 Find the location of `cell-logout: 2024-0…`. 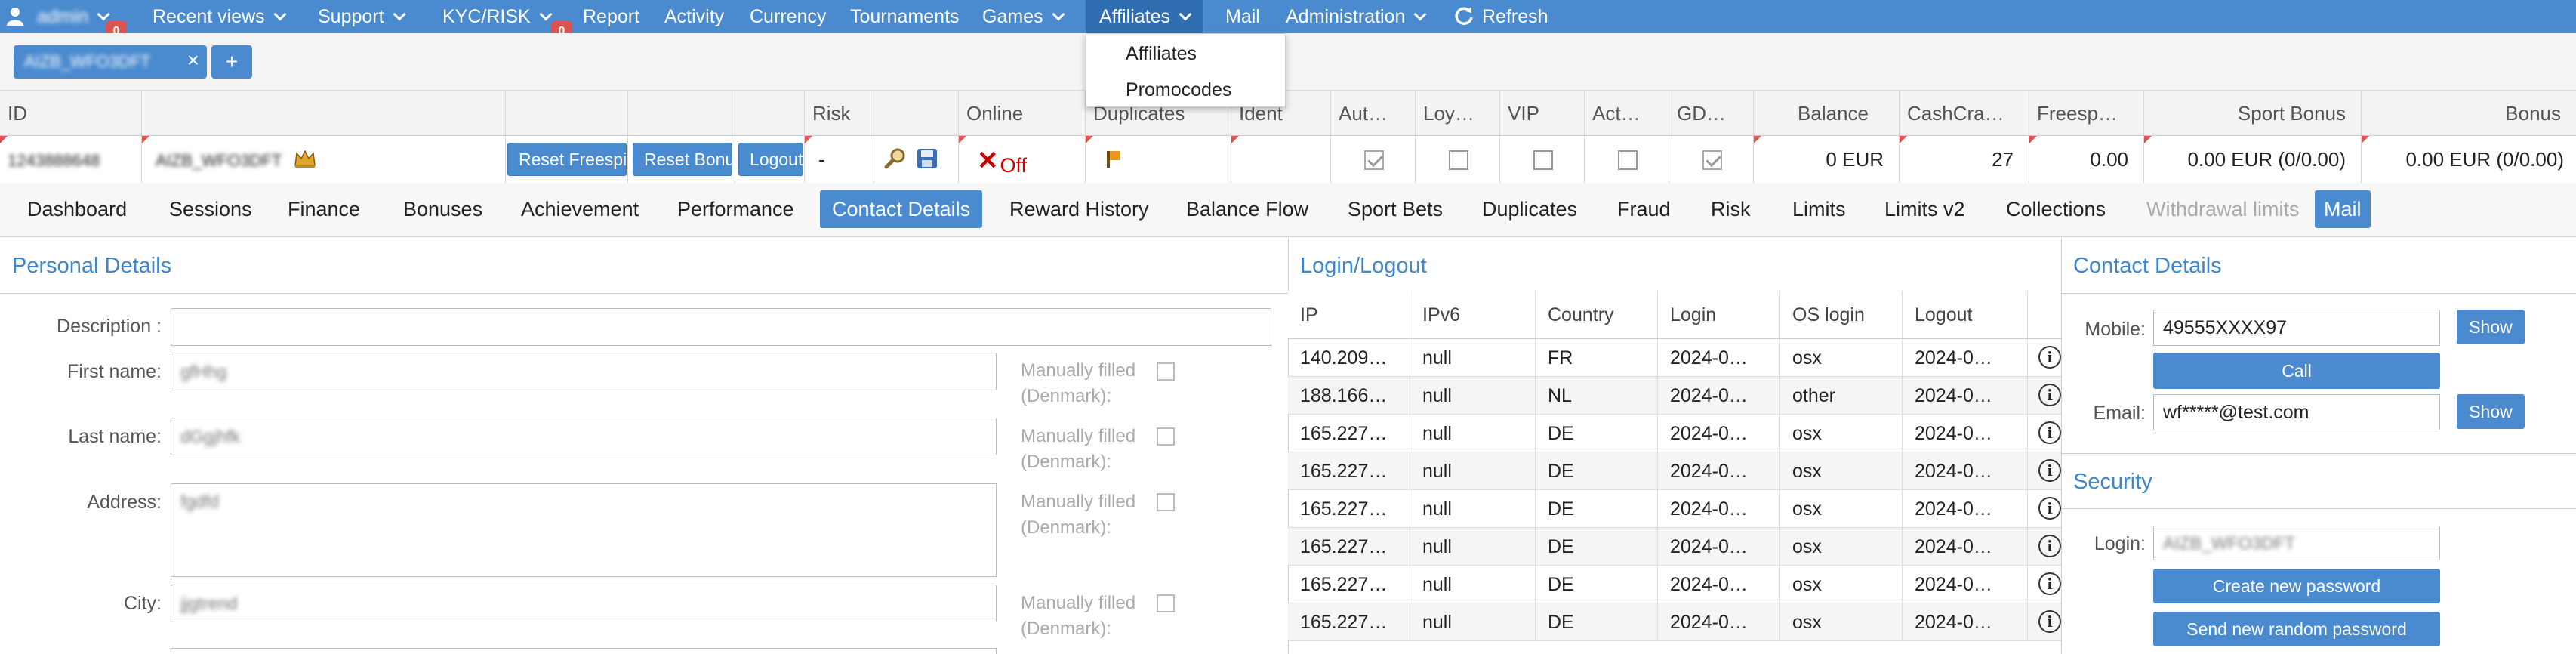

cell-logout: 2024-0… is located at coordinates (1965, 621).